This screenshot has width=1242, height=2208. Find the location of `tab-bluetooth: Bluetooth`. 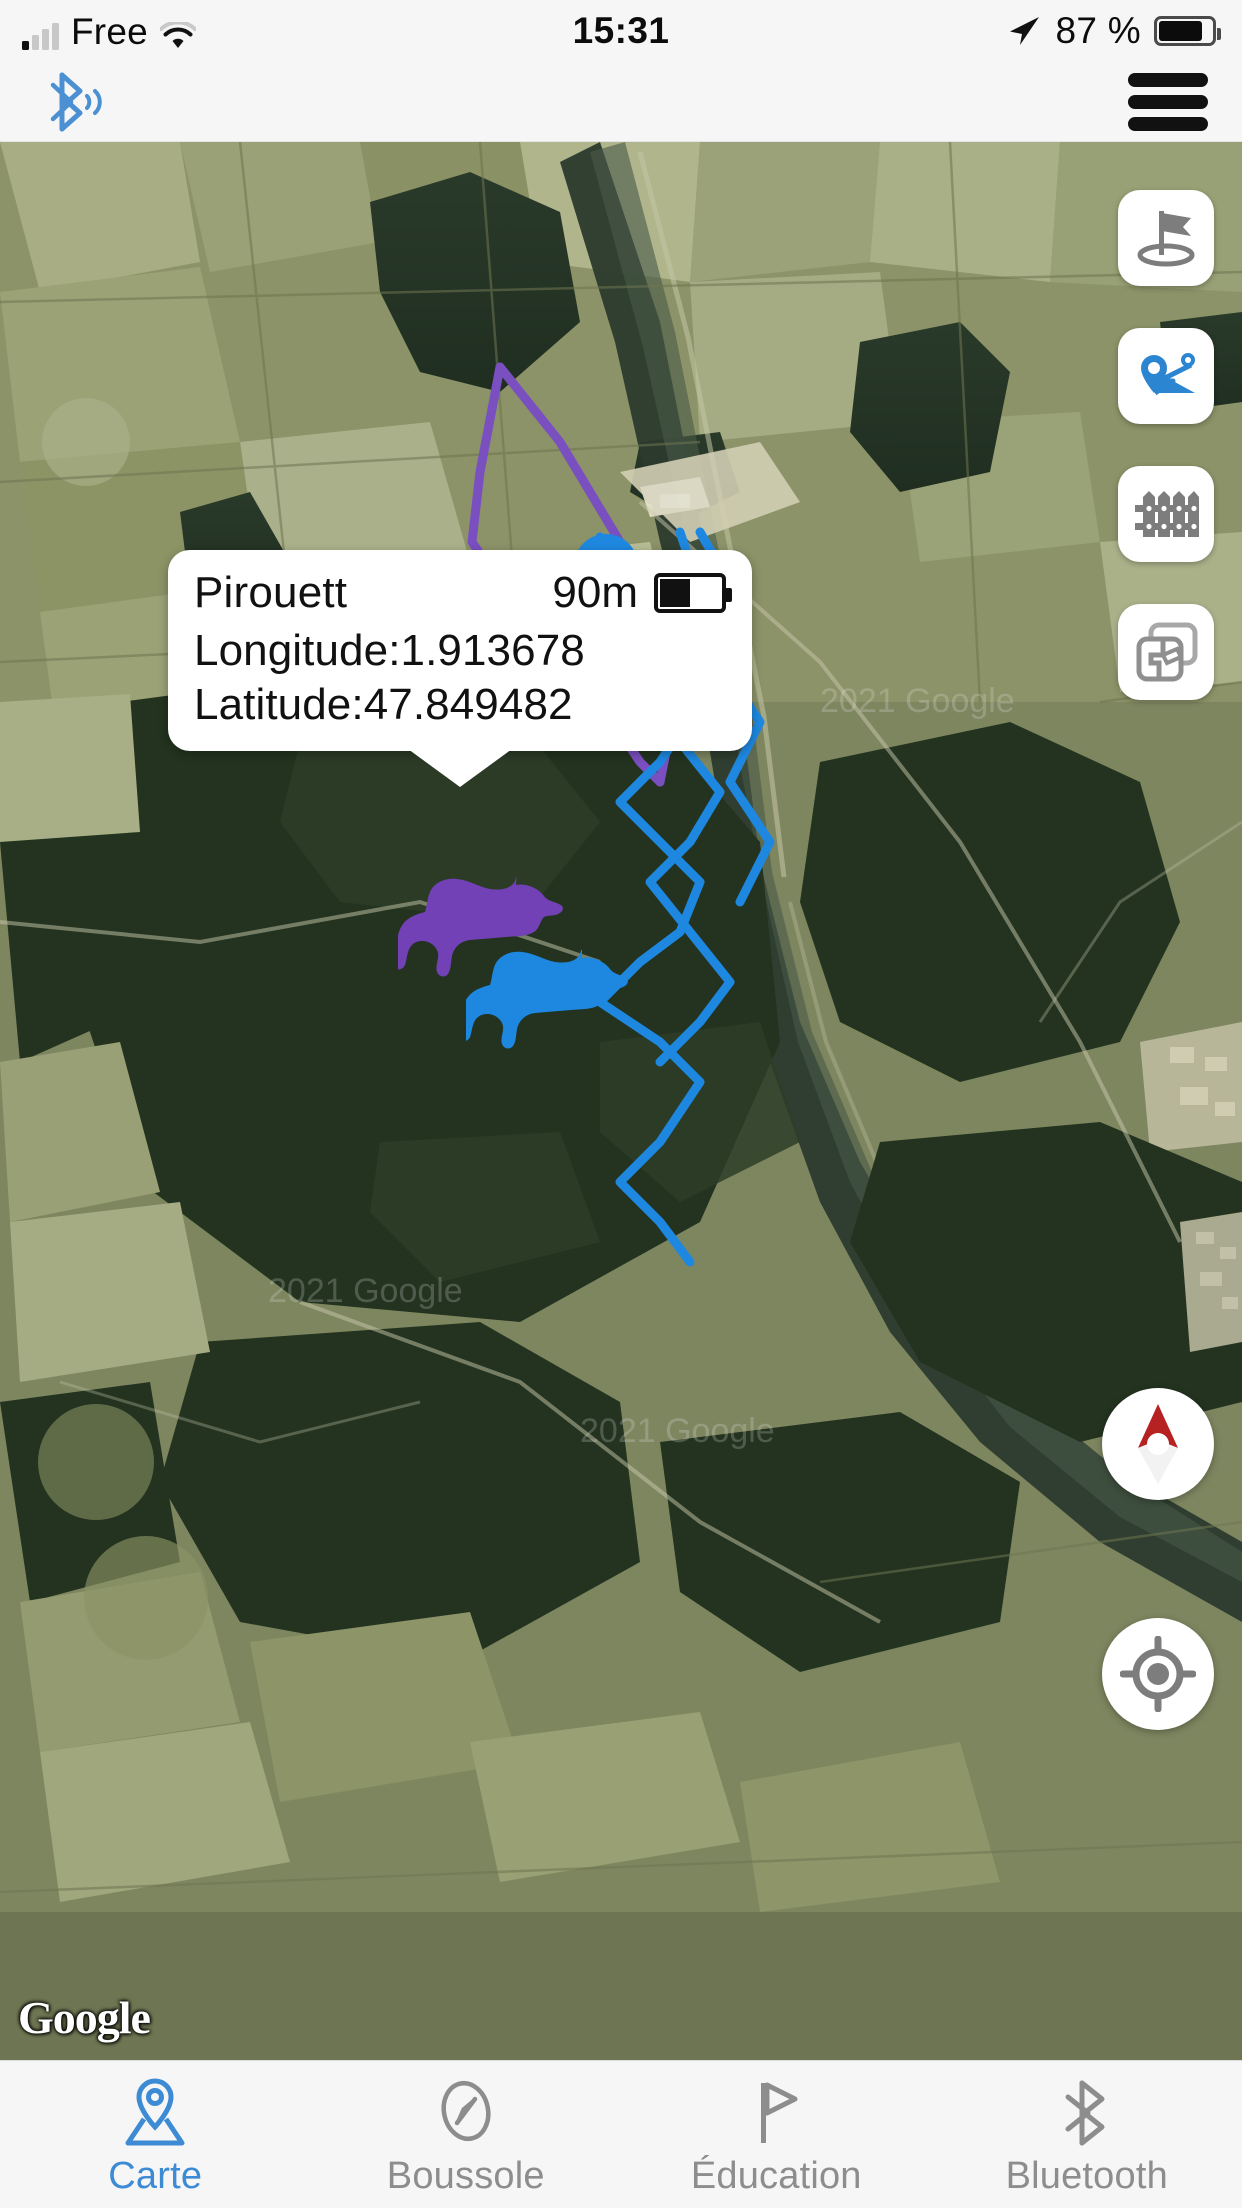

tab-bluetooth: Bluetooth is located at coordinates (1087, 2134).